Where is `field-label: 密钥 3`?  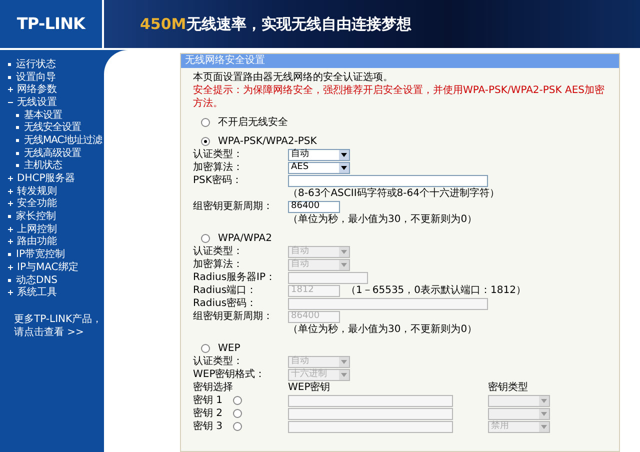
field-label: 密钥 3 is located at coordinates (208, 427).